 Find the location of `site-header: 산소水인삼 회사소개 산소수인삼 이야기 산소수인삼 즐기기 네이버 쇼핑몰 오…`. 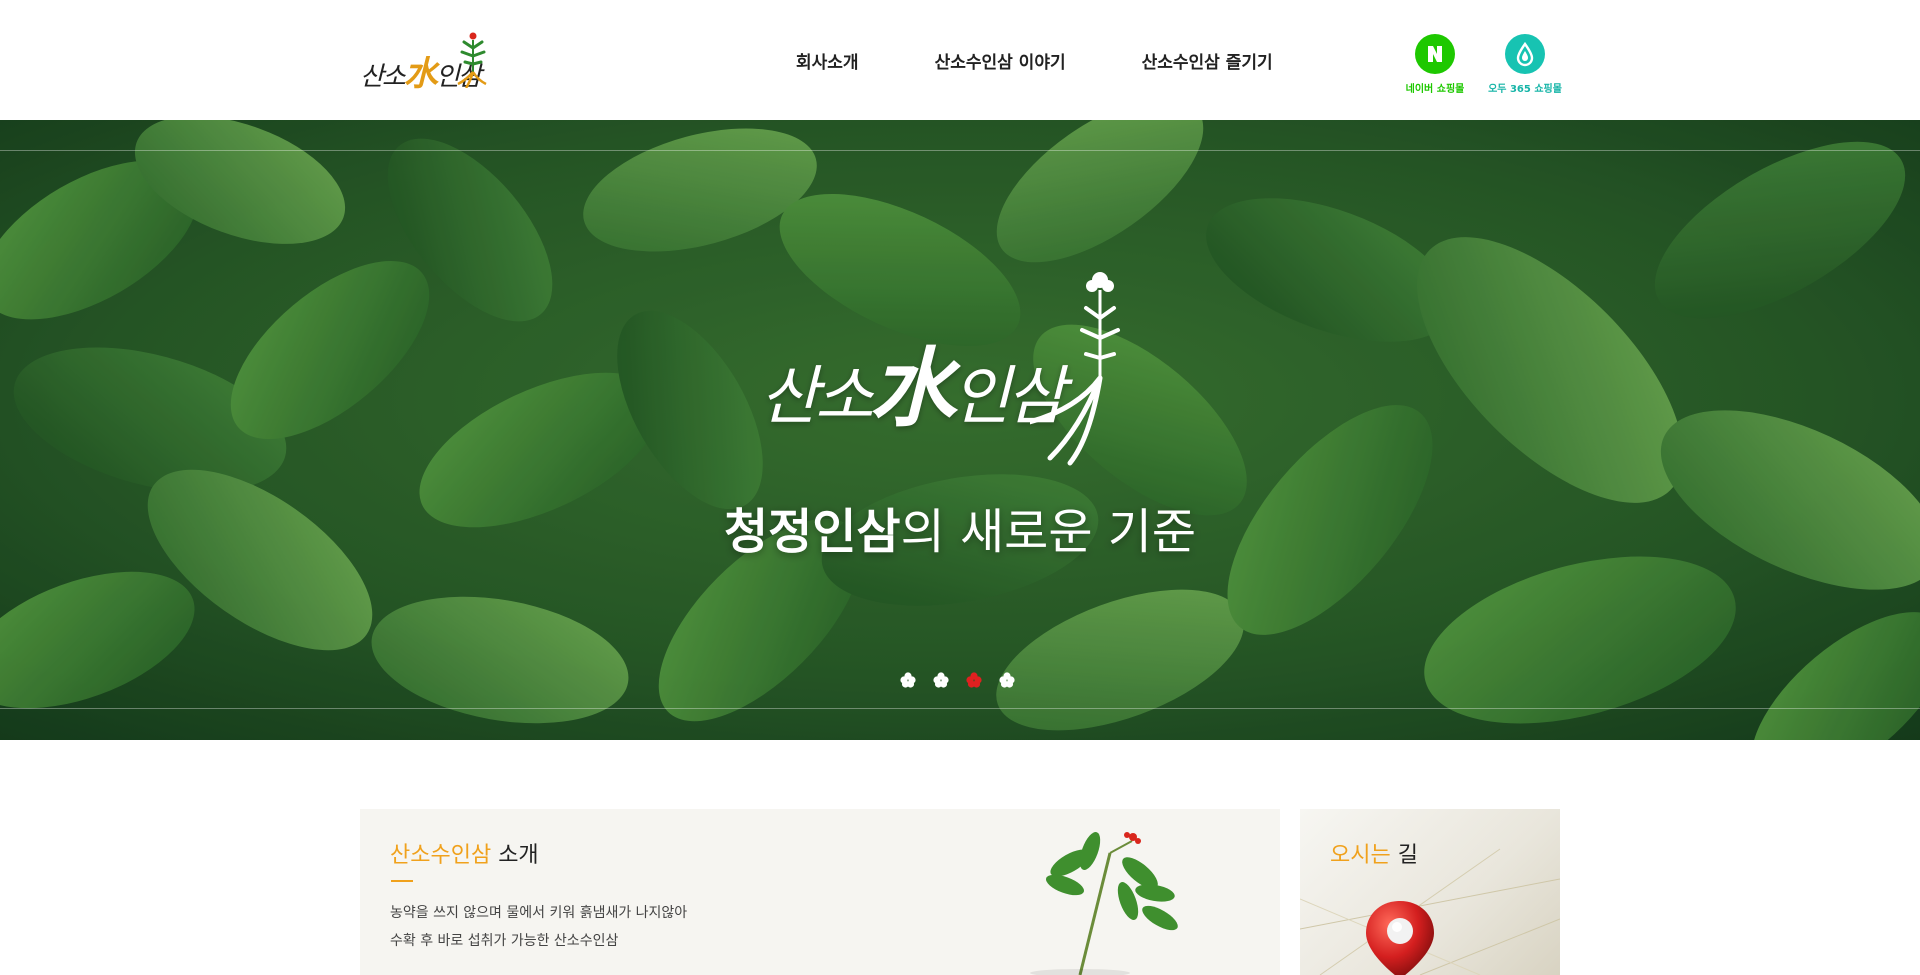

site-header: 산소水인삼 회사소개 산소수인삼 이야기 산소수인삼 즐기기 네이버 쇼핑몰 오… is located at coordinates (960, 60).